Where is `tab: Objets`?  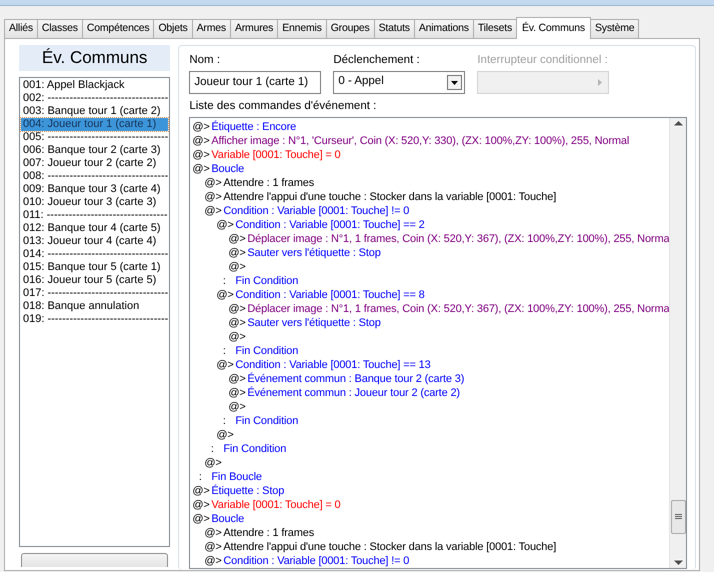 tab: Objets is located at coordinates (173, 28).